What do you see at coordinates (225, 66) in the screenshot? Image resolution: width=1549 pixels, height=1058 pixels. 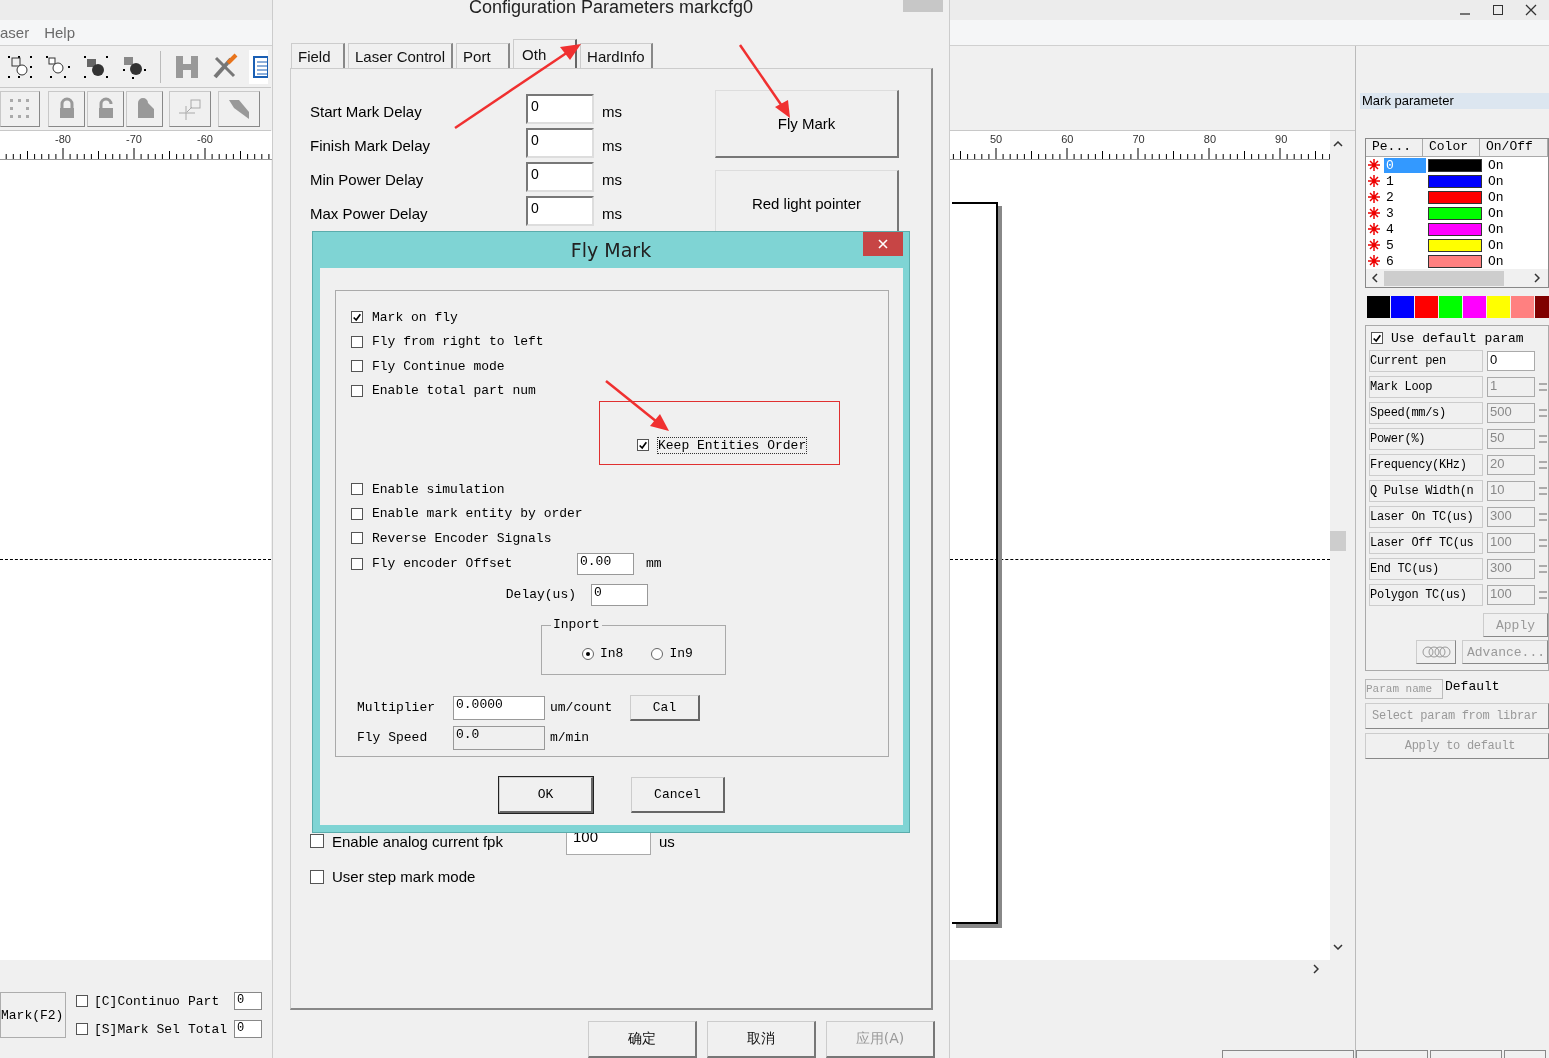 I see `tools-icon` at bounding box center [225, 66].